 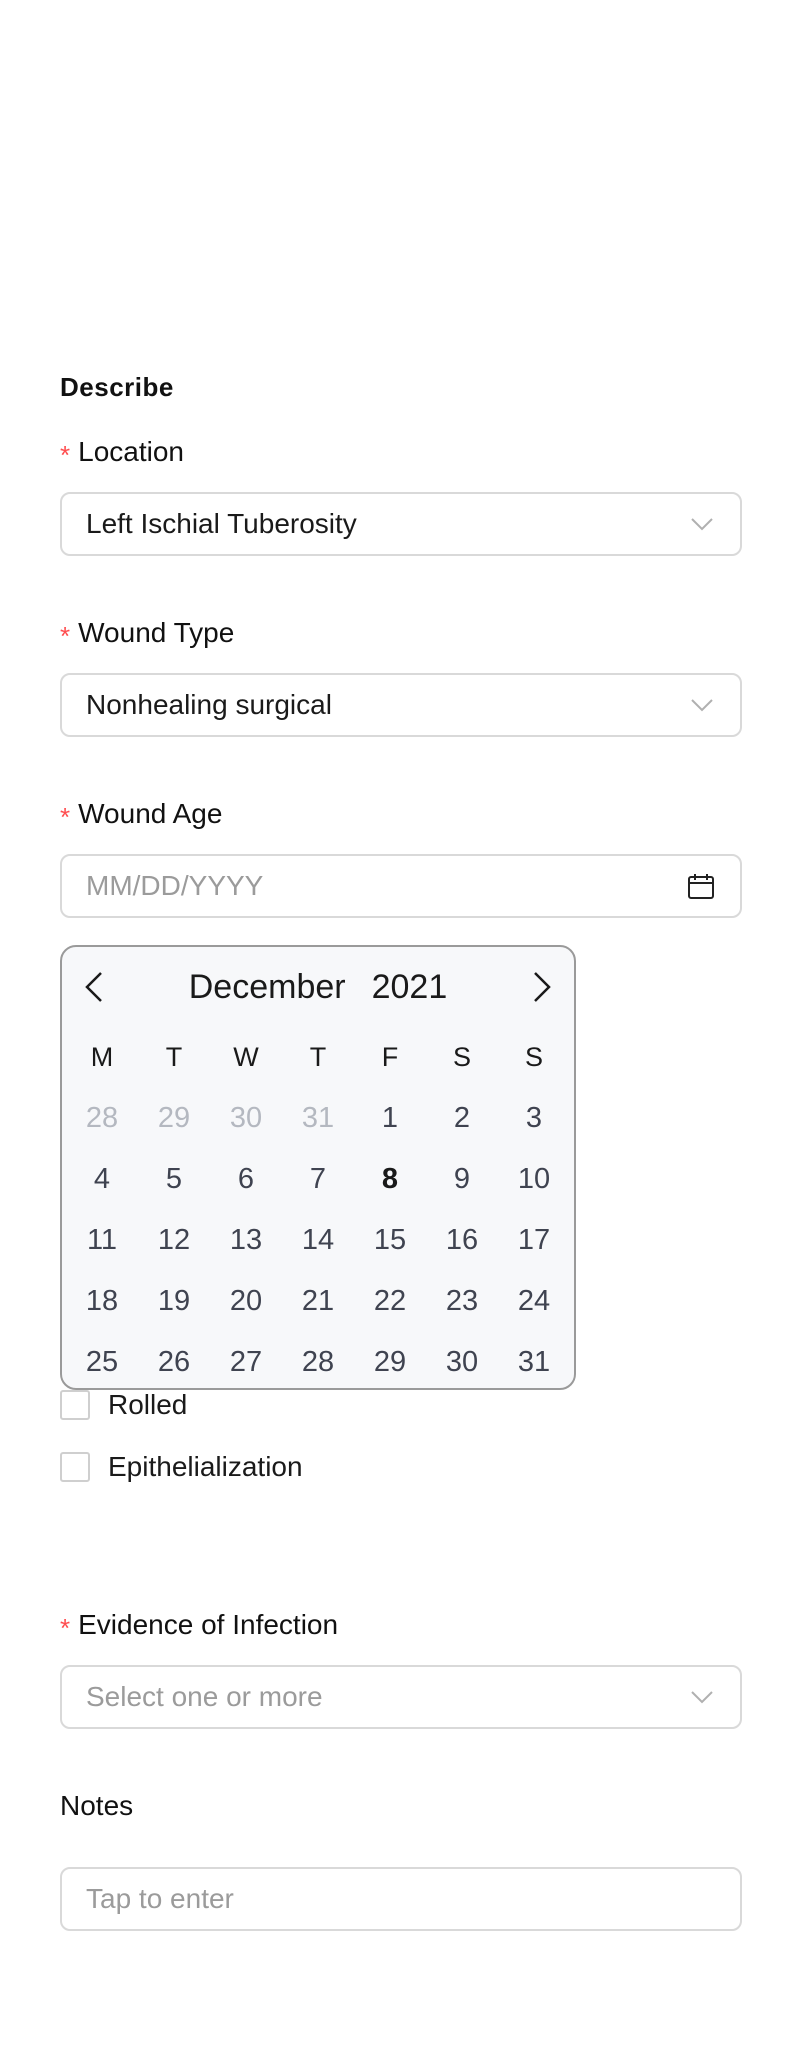 I want to click on wound-type-label-text: Wound Type, so click(x=156, y=632).